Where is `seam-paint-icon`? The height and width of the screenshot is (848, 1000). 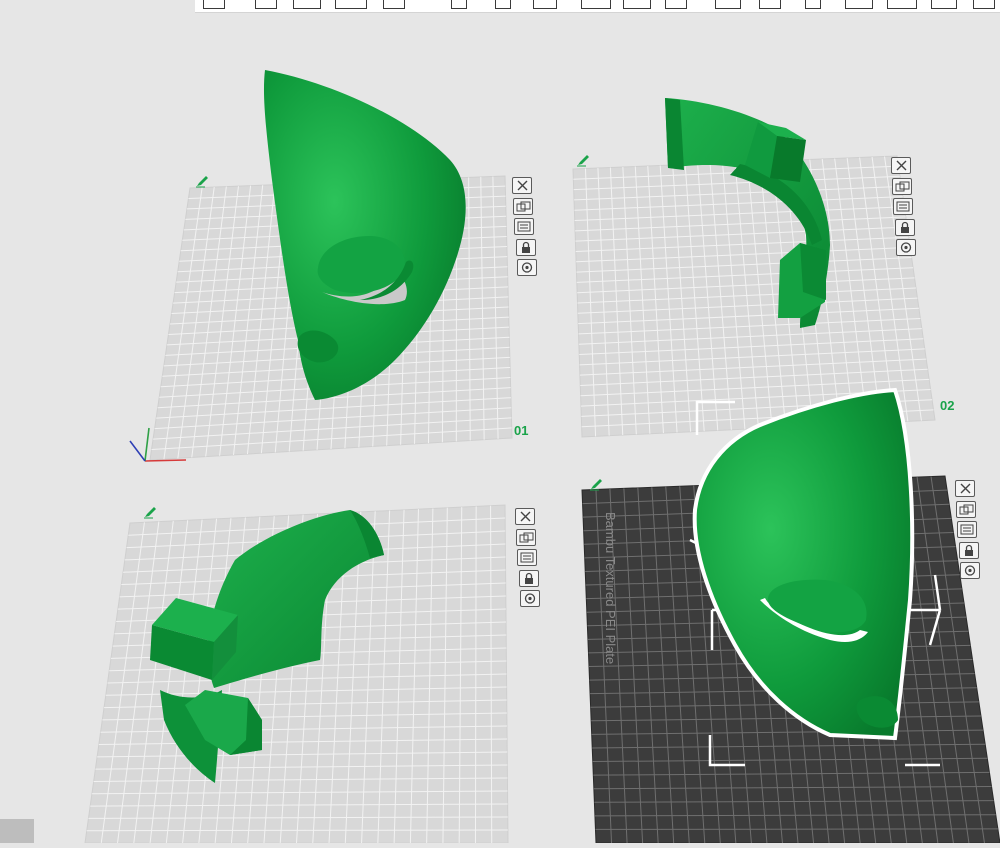 seam-paint-icon is located at coordinates (728, 4).